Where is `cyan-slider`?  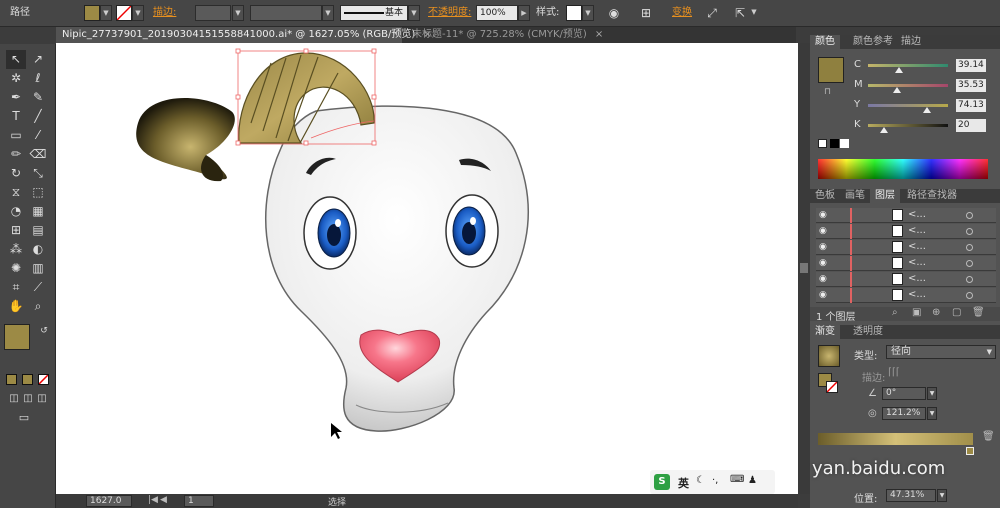
cyan-slider is located at coordinates (908, 68).